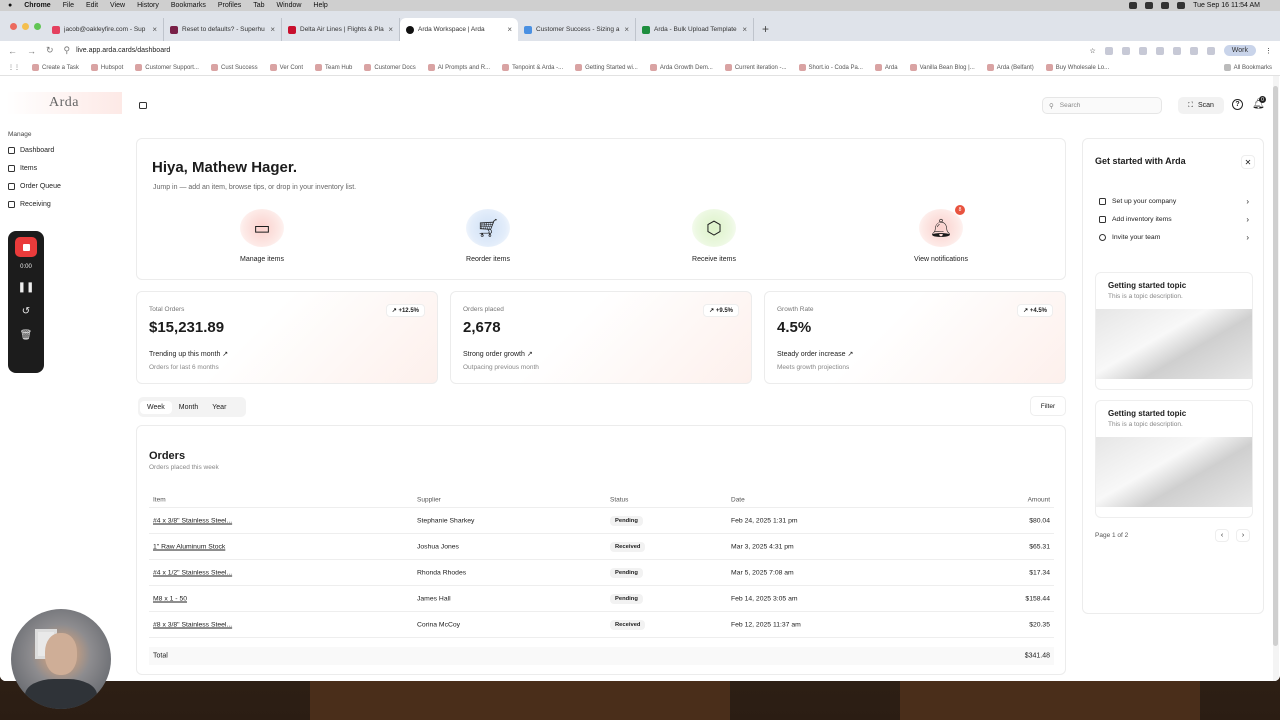 The width and height of the screenshot is (1280, 720). Describe the element at coordinates (1210, 50) in the screenshot. I see `download-icon` at that location.